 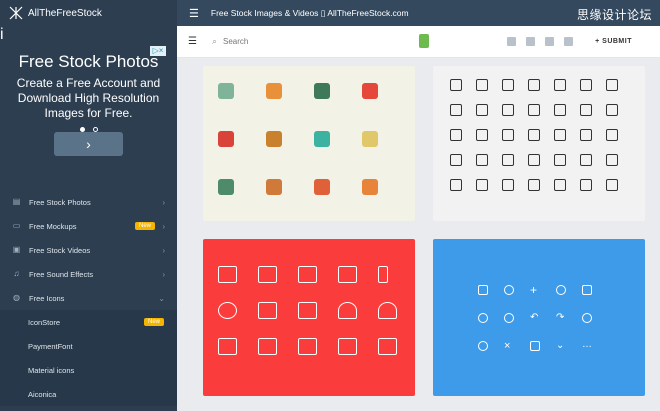 I want to click on folder-icon, so click(x=612, y=85).